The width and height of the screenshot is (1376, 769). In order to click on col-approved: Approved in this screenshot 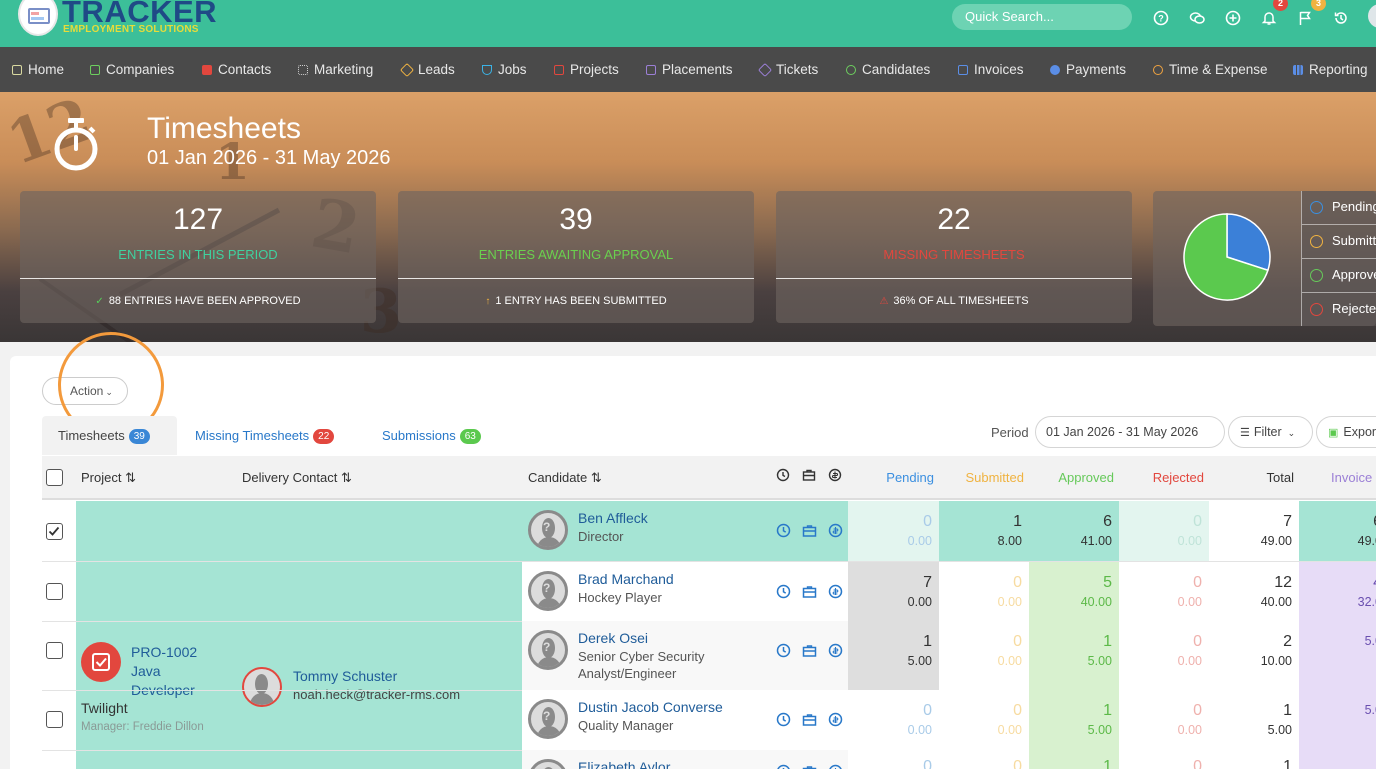, I will do `click(1071, 477)`.